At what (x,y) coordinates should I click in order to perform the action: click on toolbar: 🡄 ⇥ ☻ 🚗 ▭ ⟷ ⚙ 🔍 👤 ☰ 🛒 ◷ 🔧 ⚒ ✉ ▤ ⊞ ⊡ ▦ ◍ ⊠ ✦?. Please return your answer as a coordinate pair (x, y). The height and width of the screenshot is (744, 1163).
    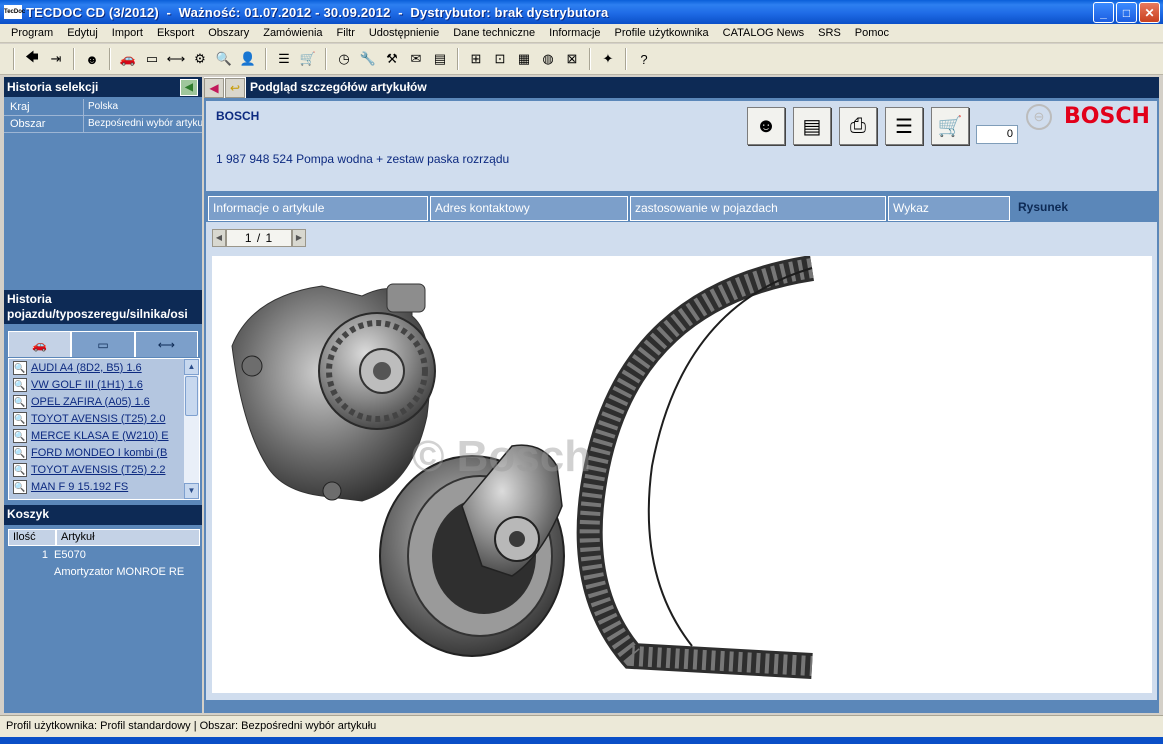
    Looking at the image, I should click on (581, 59).